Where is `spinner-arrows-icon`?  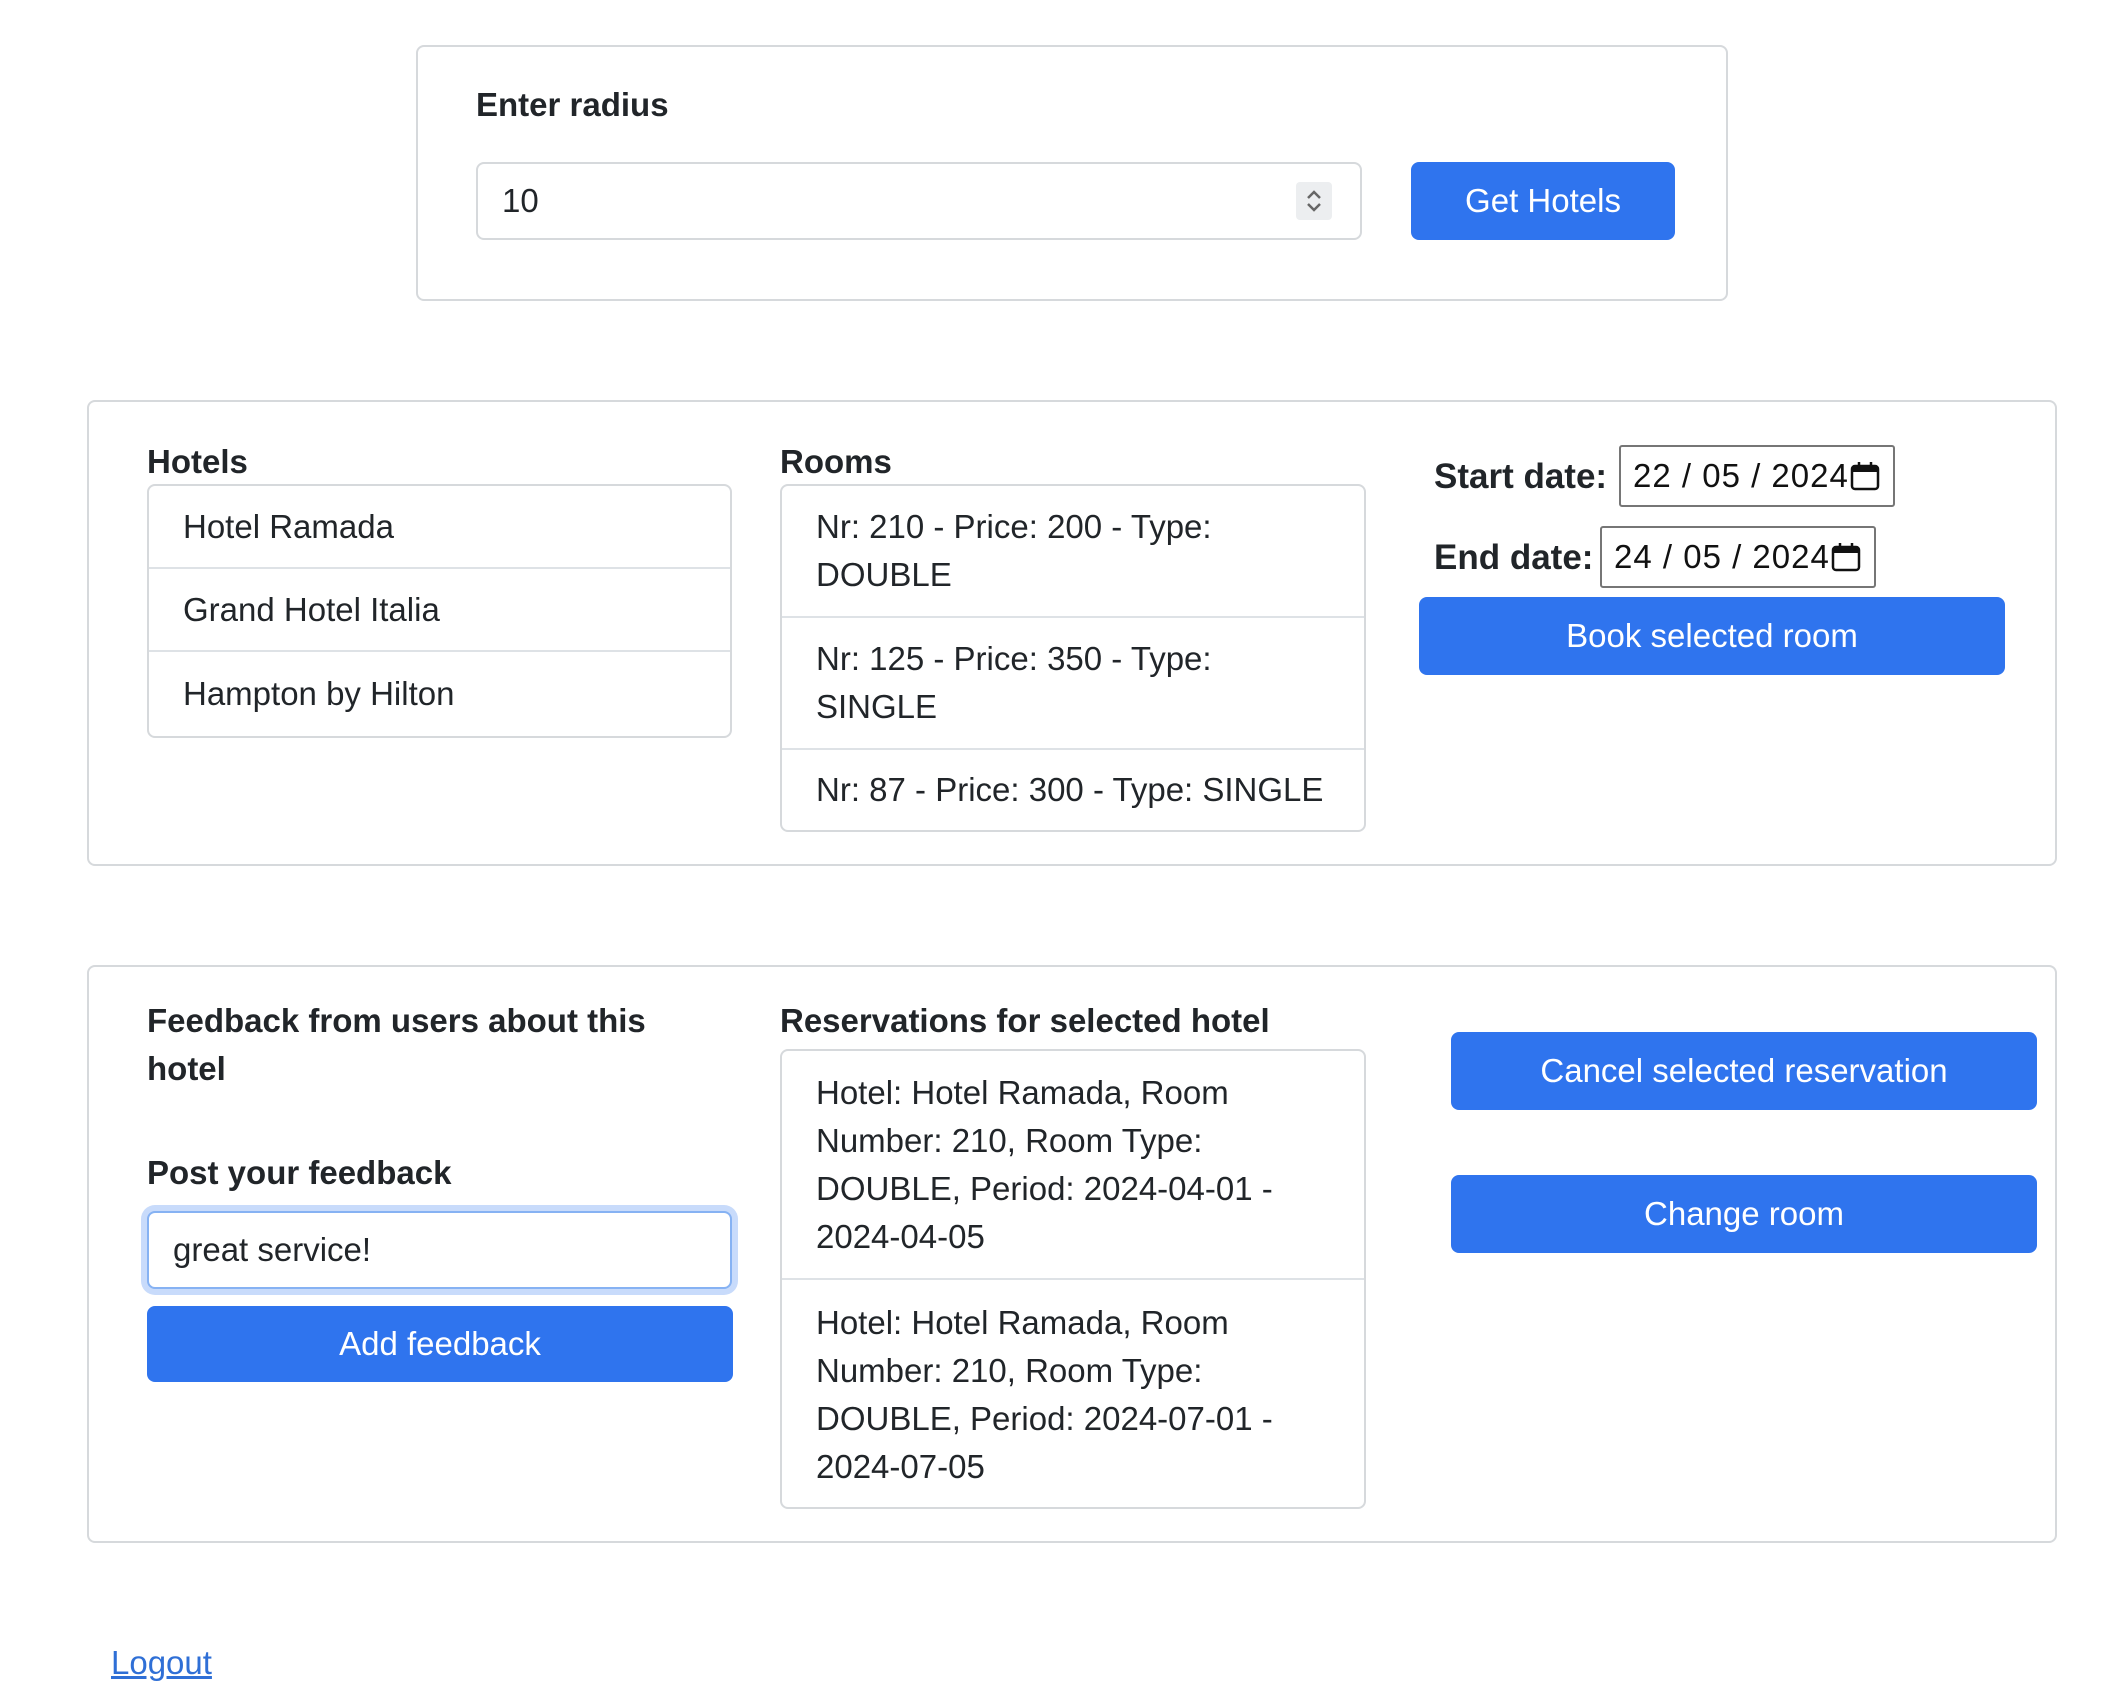 spinner-arrows-icon is located at coordinates (1314, 201).